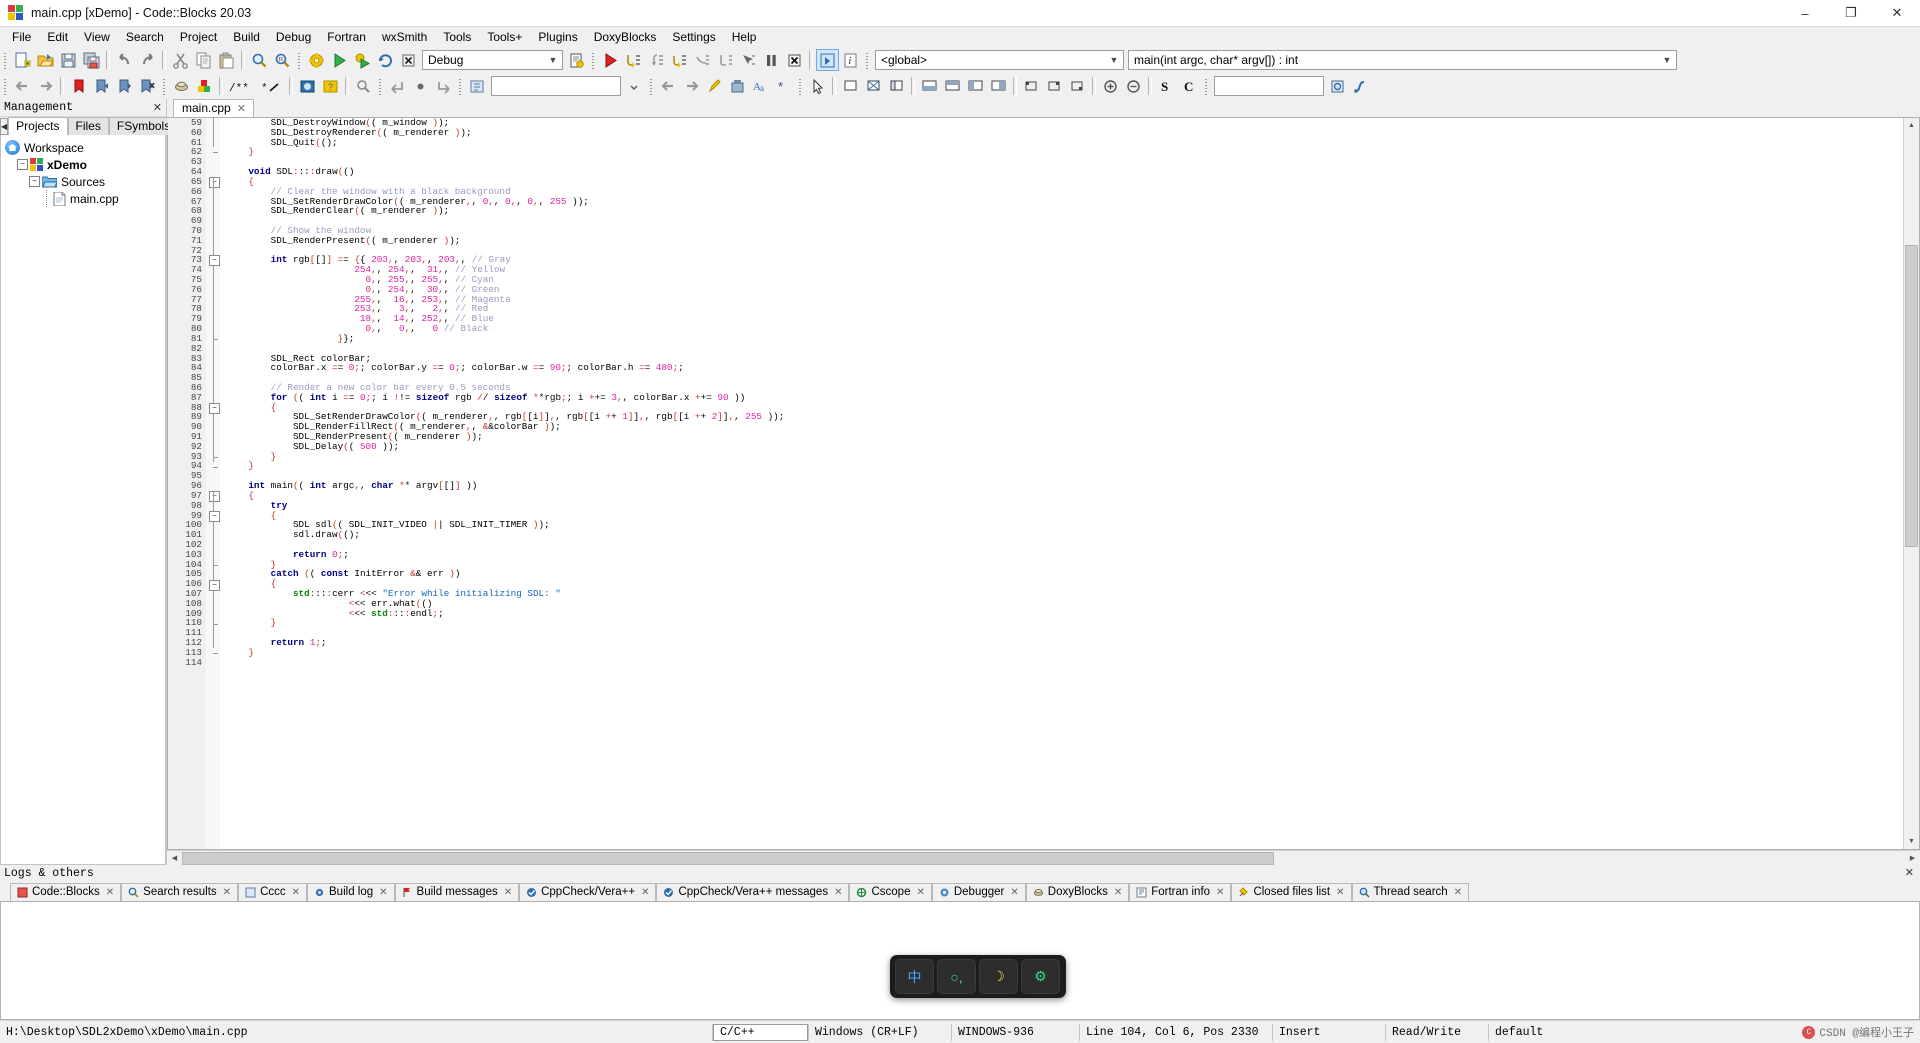 The height and width of the screenshot is (1043, 1920). Describe the element at coordinates (576, 60) in the screenshot. I see `select-target-icon` at that location.